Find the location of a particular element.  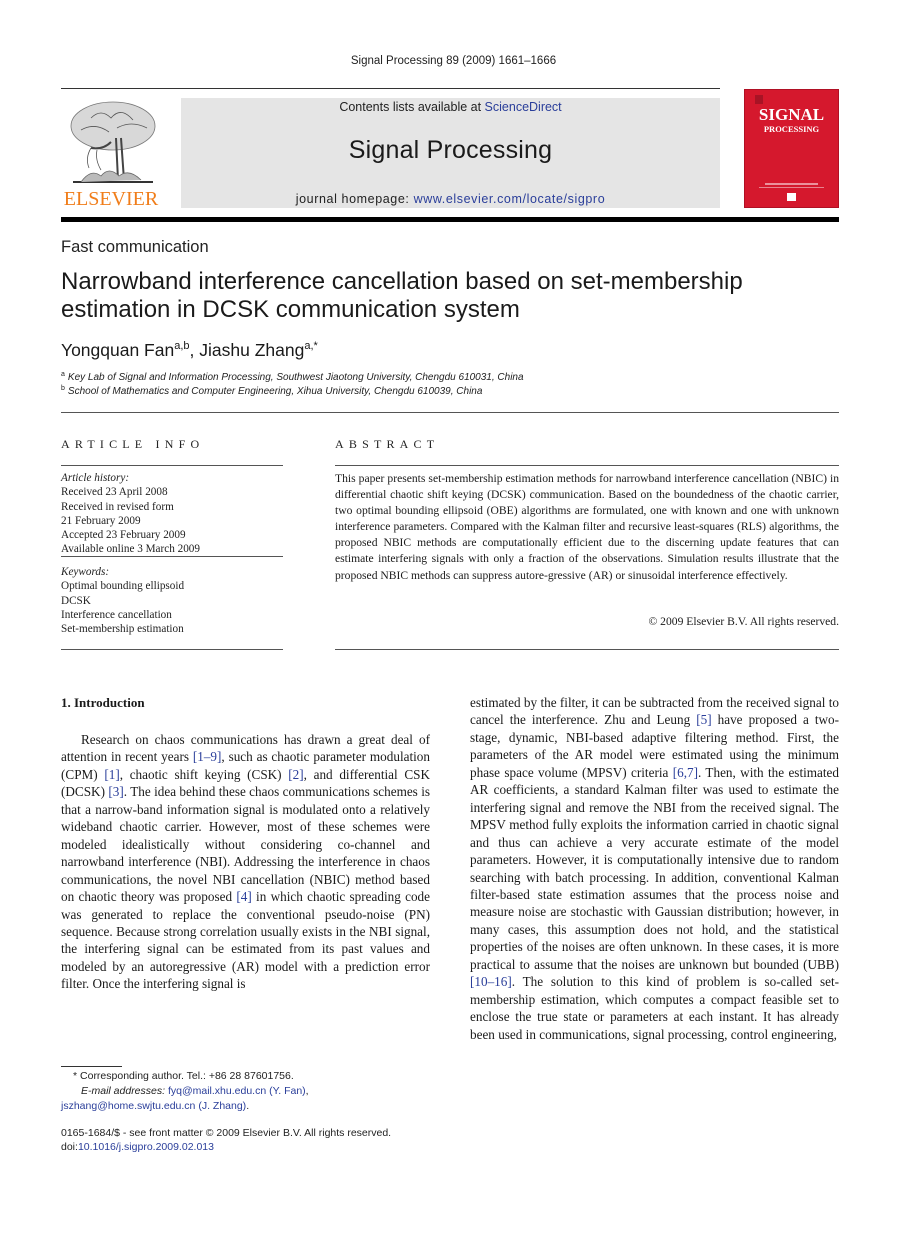

keyword: Interference cancellation is located at coordinates (116, 614).